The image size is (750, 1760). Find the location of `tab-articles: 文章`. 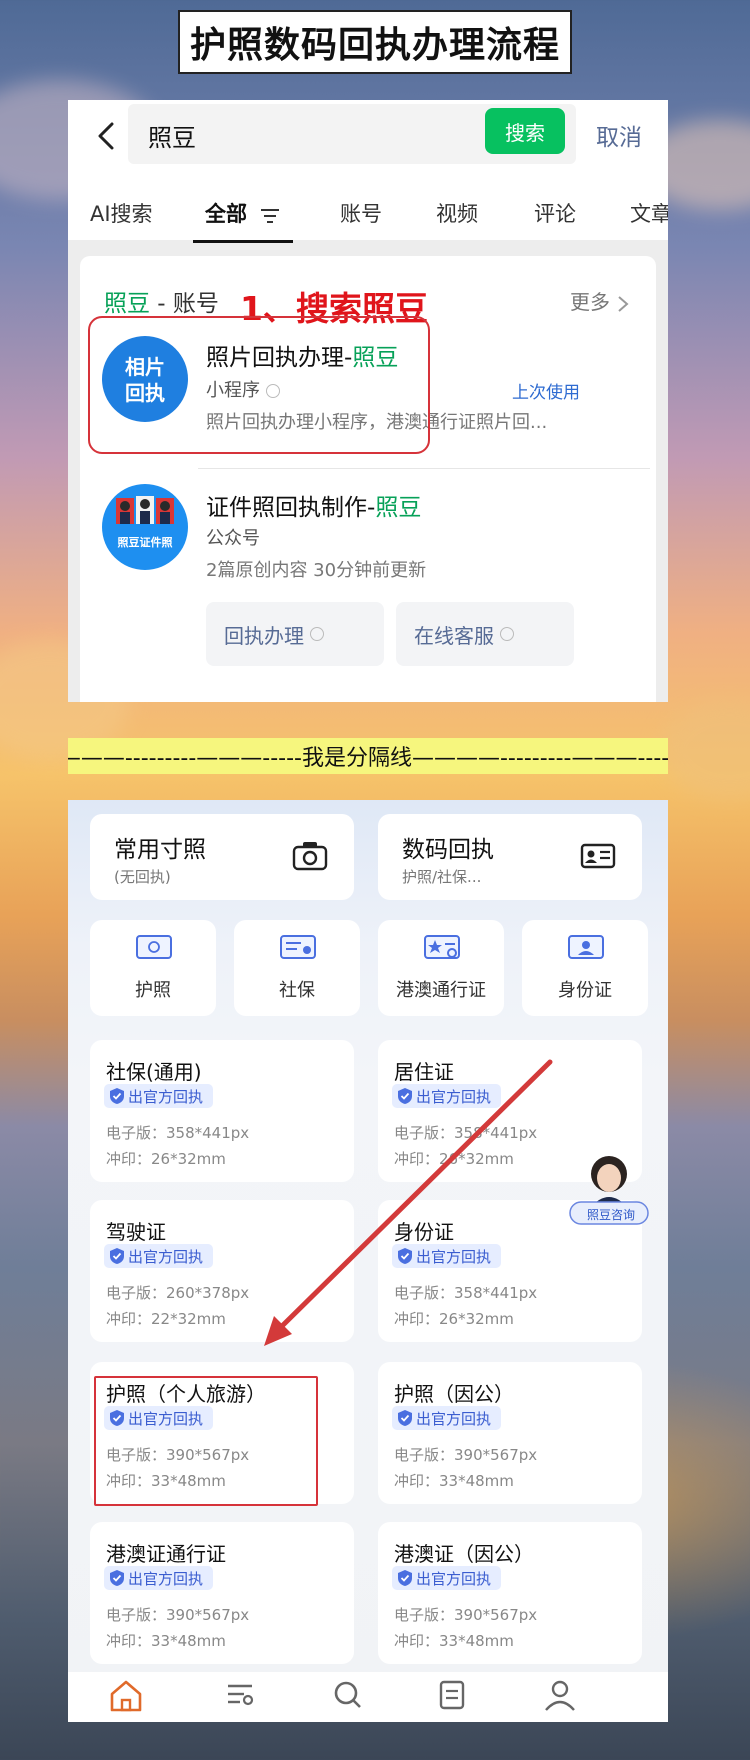

tab-articles: 文章 is located at coordinates (649, 213).